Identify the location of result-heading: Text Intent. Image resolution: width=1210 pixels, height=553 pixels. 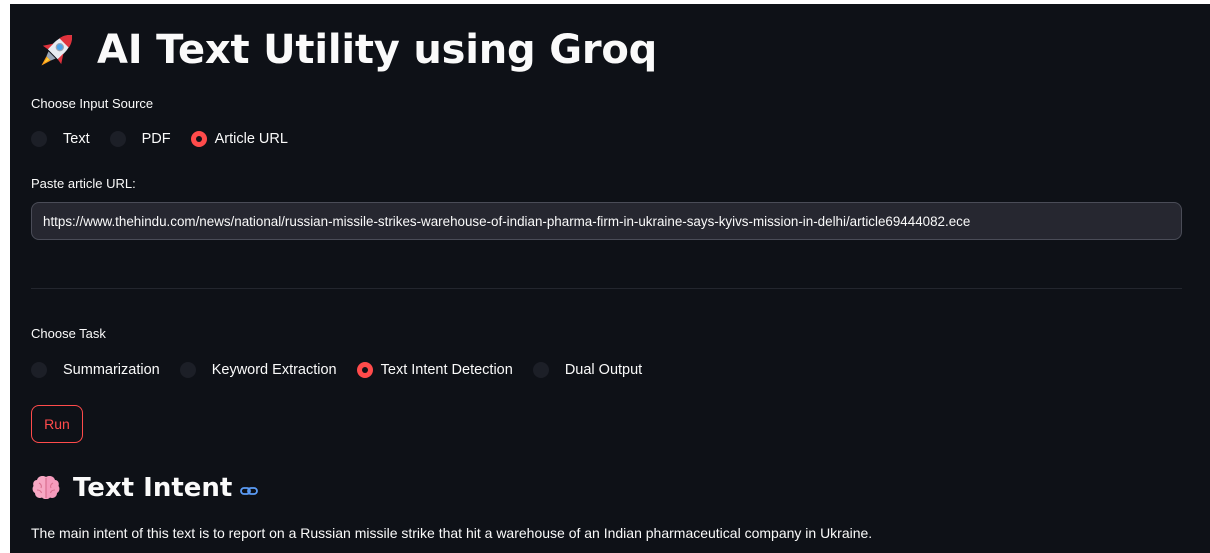
(145, 488).